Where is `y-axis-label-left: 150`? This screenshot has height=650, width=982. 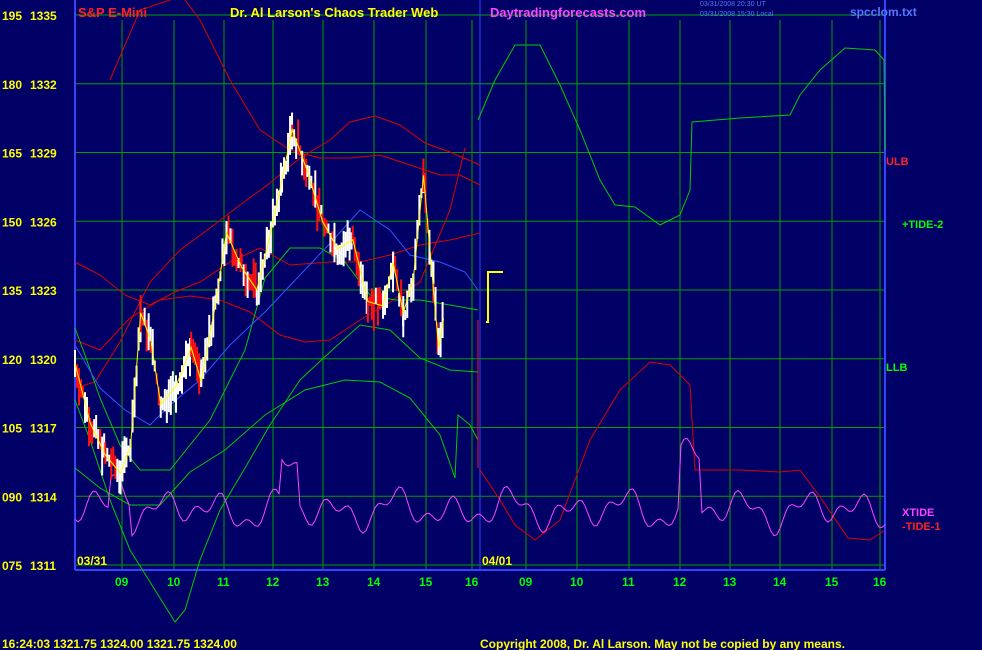 y-axis-label-left: 150 is located at coordinates (12, 222).